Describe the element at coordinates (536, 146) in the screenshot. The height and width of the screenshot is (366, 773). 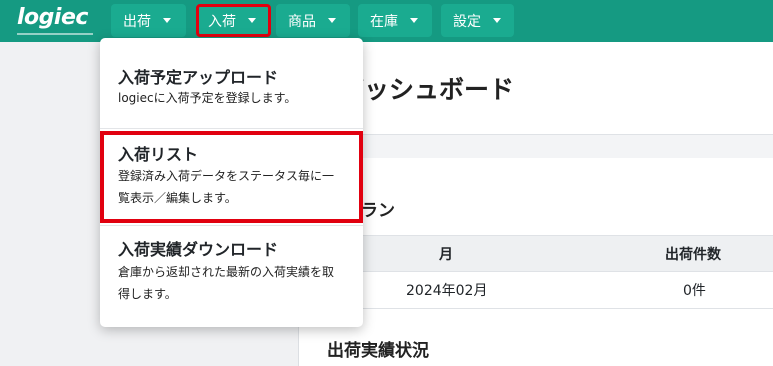
I see `info-strip` at that location.